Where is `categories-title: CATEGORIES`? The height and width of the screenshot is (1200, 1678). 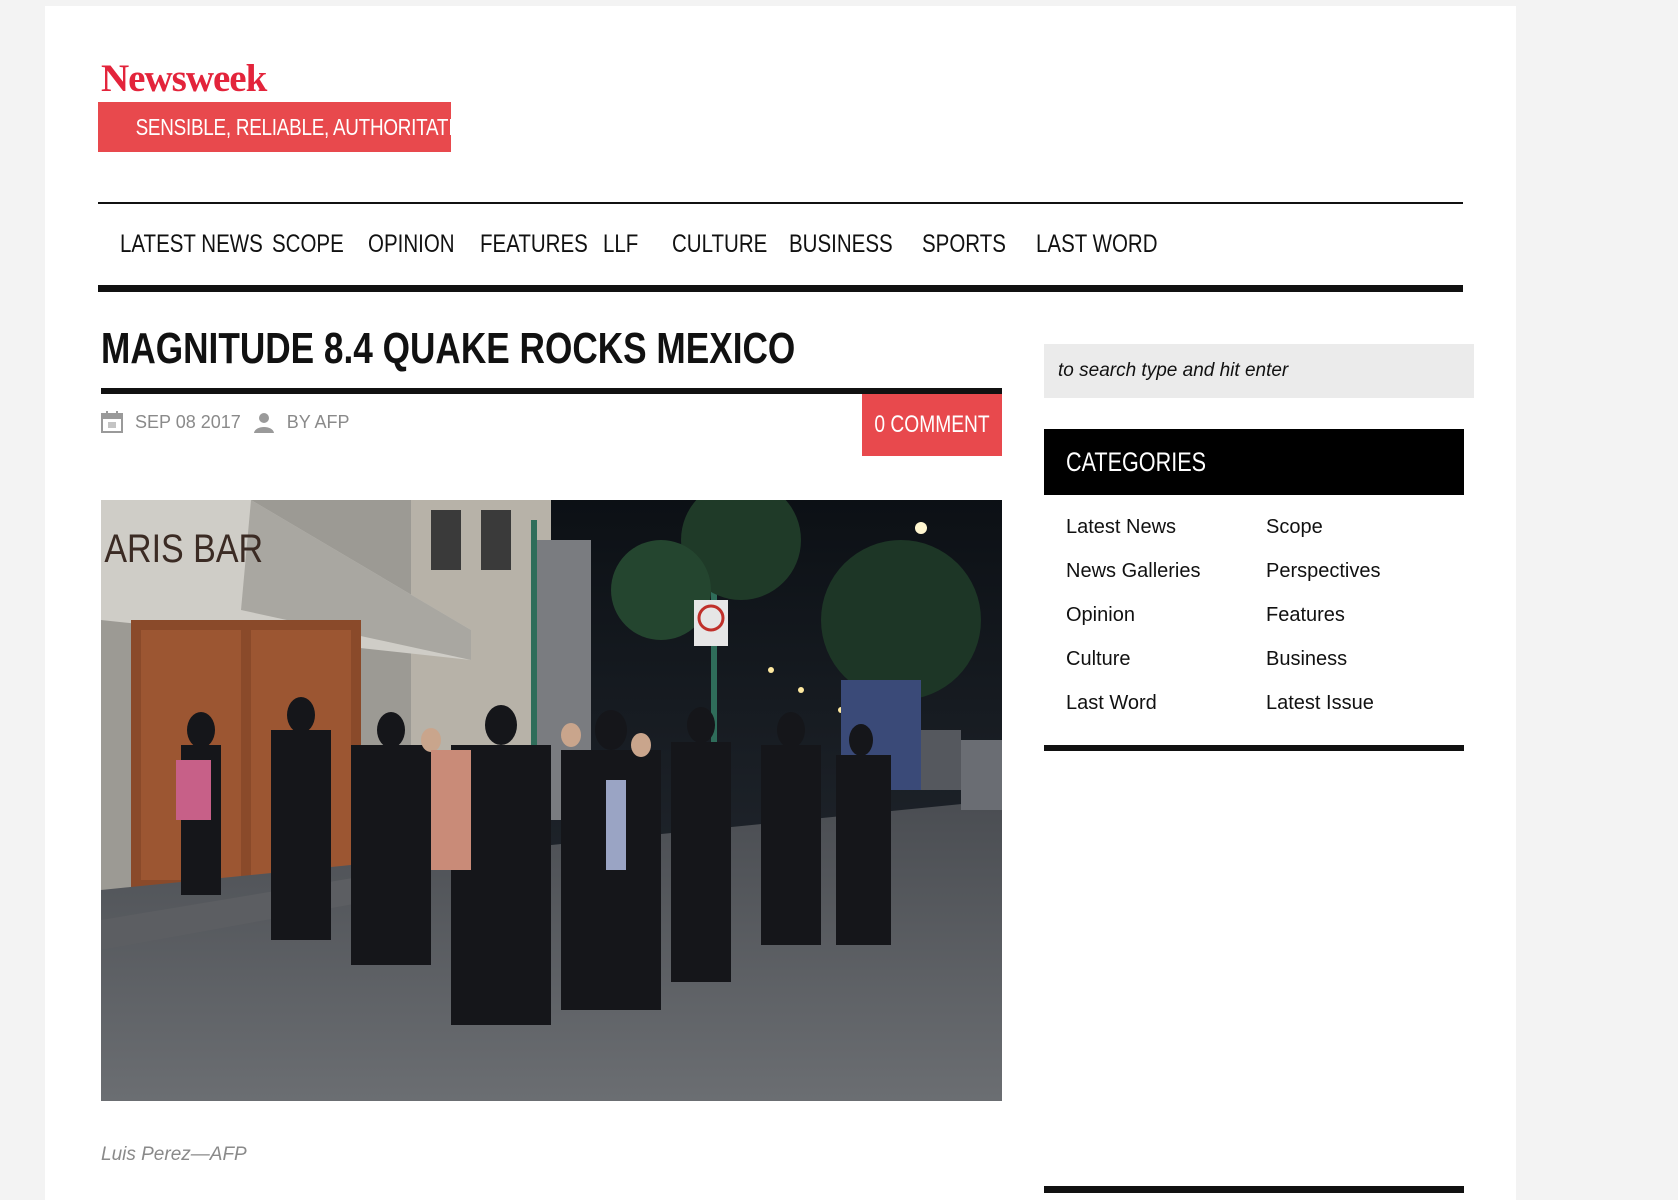 categories-title: CATEGORIES is located at coordinates (1136, 462).